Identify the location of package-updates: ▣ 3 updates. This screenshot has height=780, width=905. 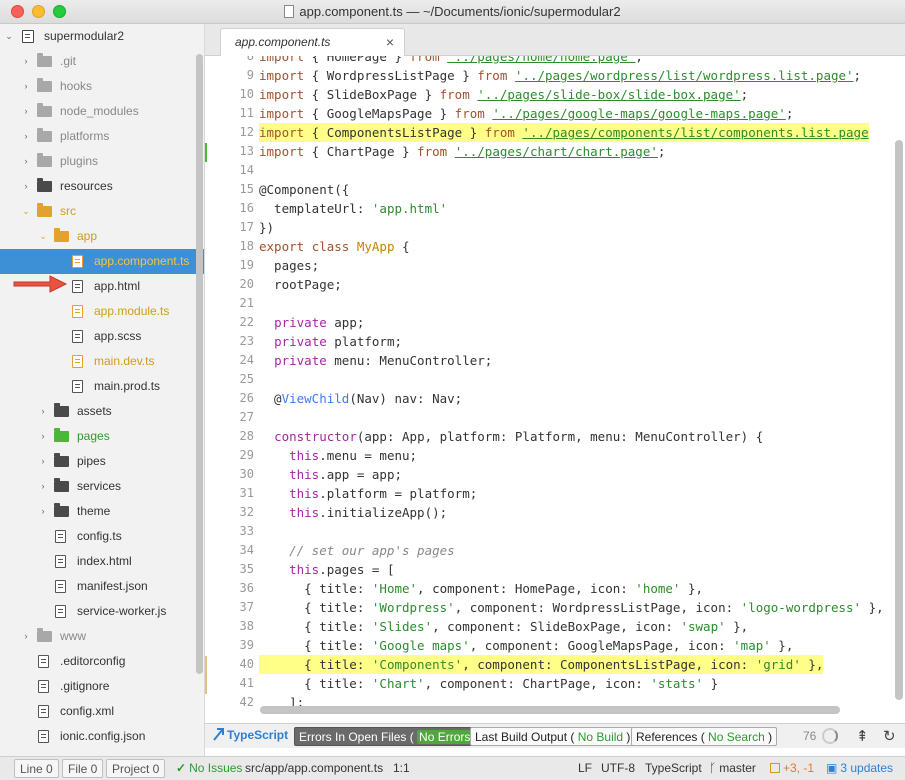
(859, 768).